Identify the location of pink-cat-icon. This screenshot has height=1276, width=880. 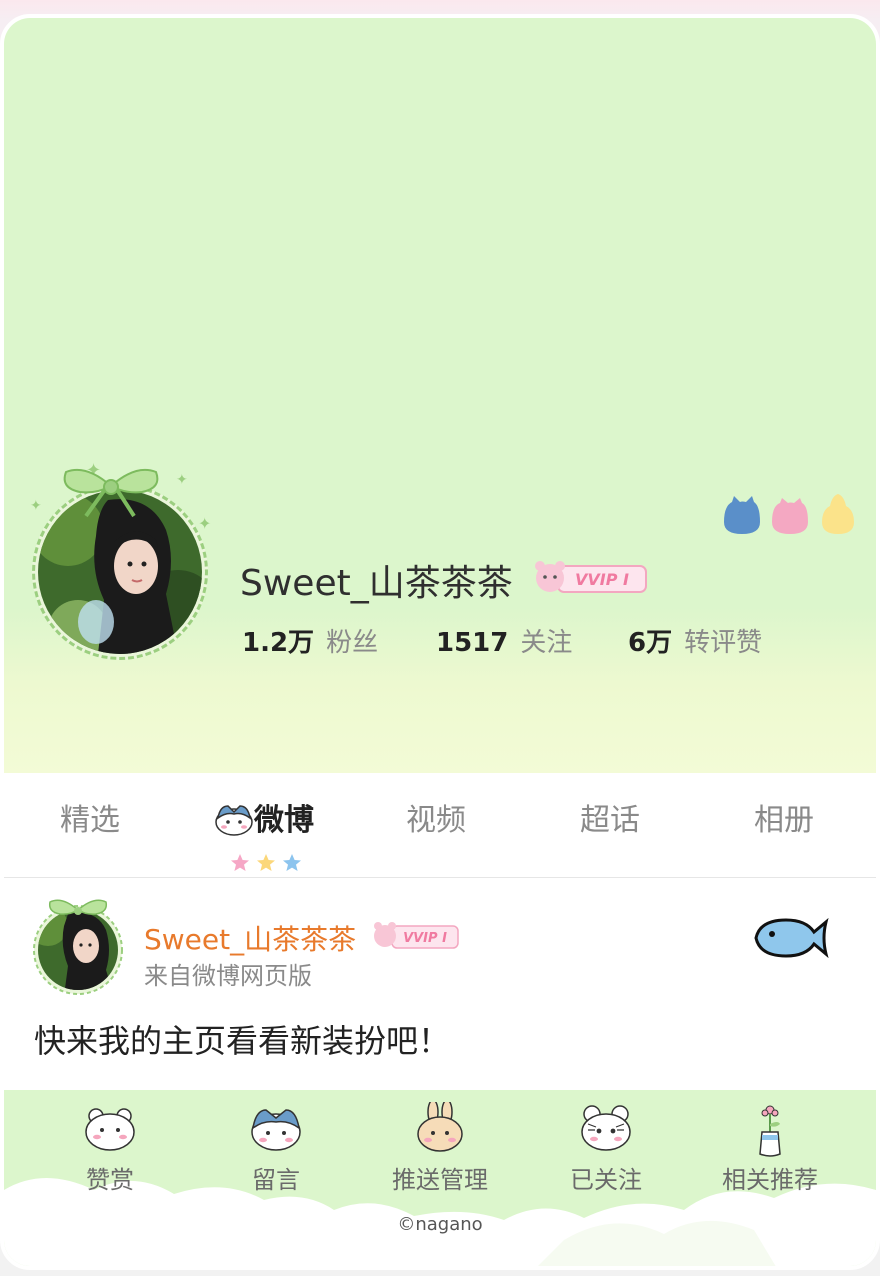
(790, 516).